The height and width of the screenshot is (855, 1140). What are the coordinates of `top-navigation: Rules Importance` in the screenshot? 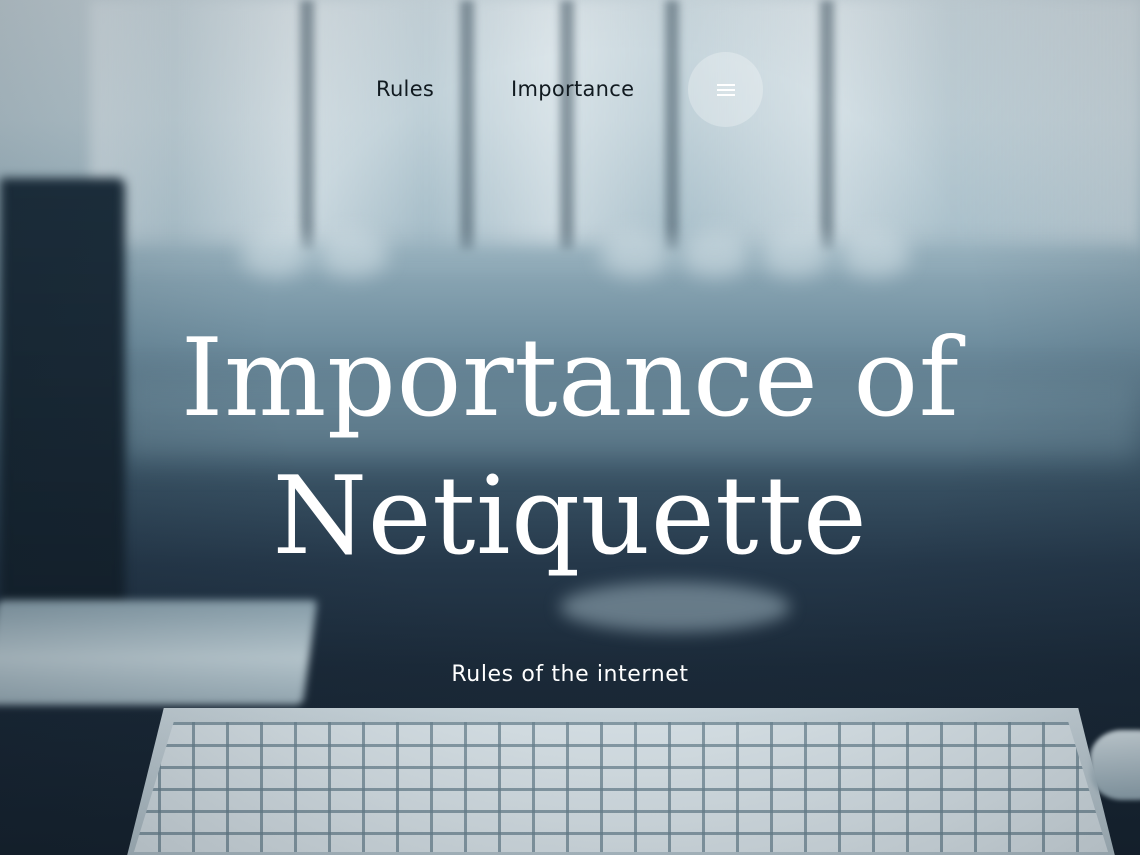 It's located at (570, 90).